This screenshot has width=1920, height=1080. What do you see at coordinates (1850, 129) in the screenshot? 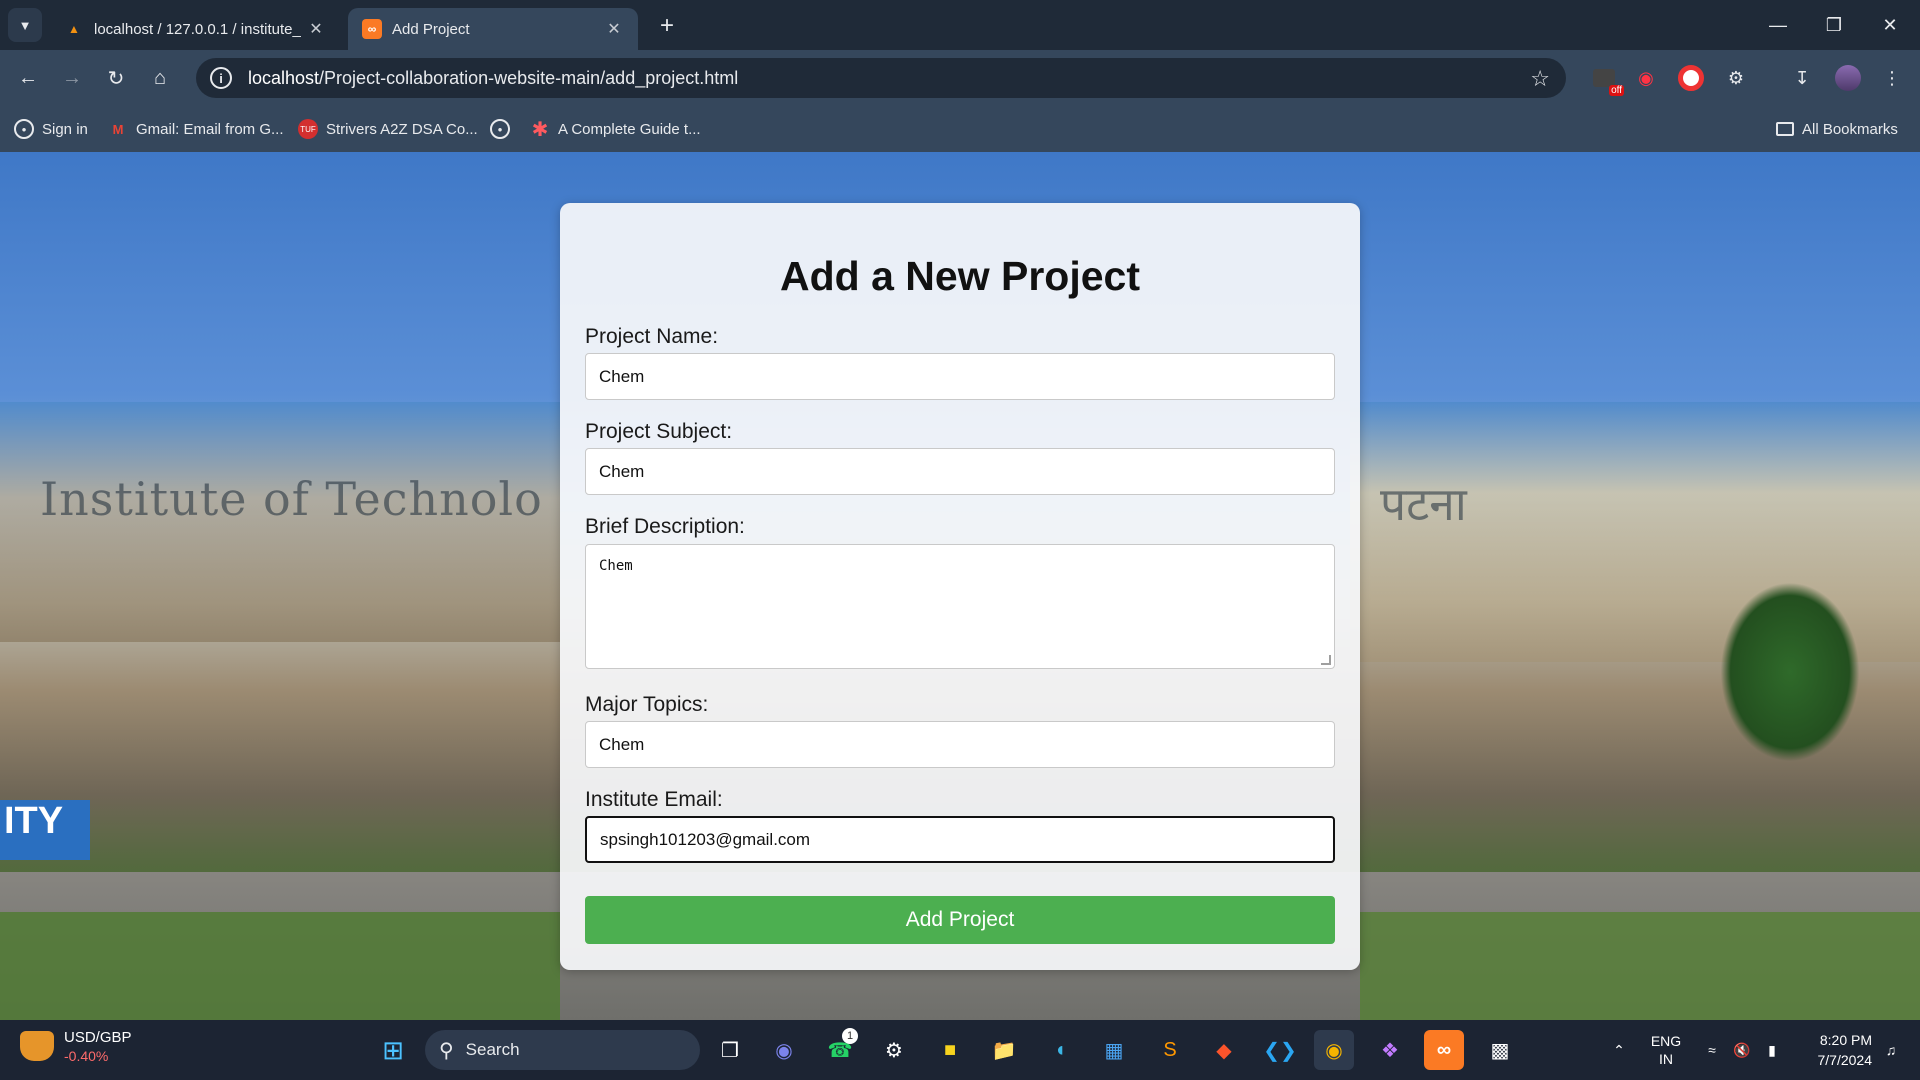
I see `all-bookmarks-label: All Bookmarks` at bounding box center [1850, 129].